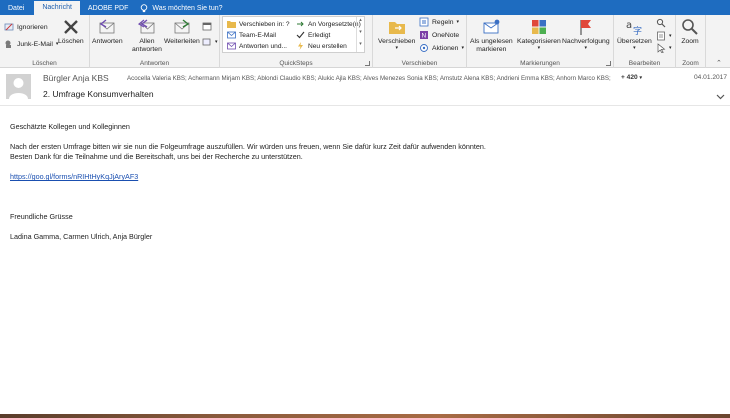  What do you see at coordinates (18, 86) in the screenshot?
I see `avatar` at bounding box center [18, 86].